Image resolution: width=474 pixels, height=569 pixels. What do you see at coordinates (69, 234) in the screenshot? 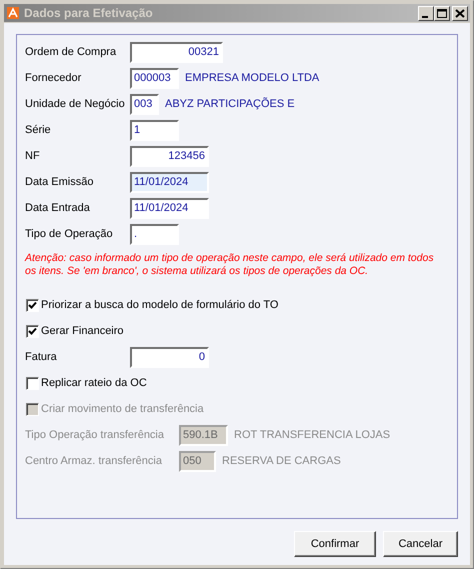
I see `field-label: Tipo de Operação` at bounding box center [69, 234].